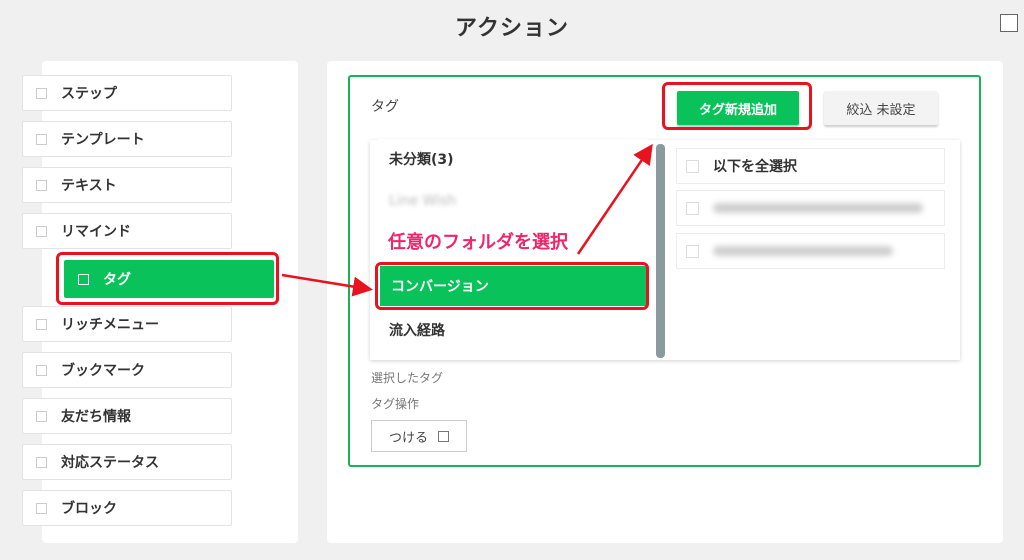 This screenshot has width=1024, height=560. Describe the element at coordinates (737, 106) in the screenshot. I see `highlight-box-new-tag` at that location.